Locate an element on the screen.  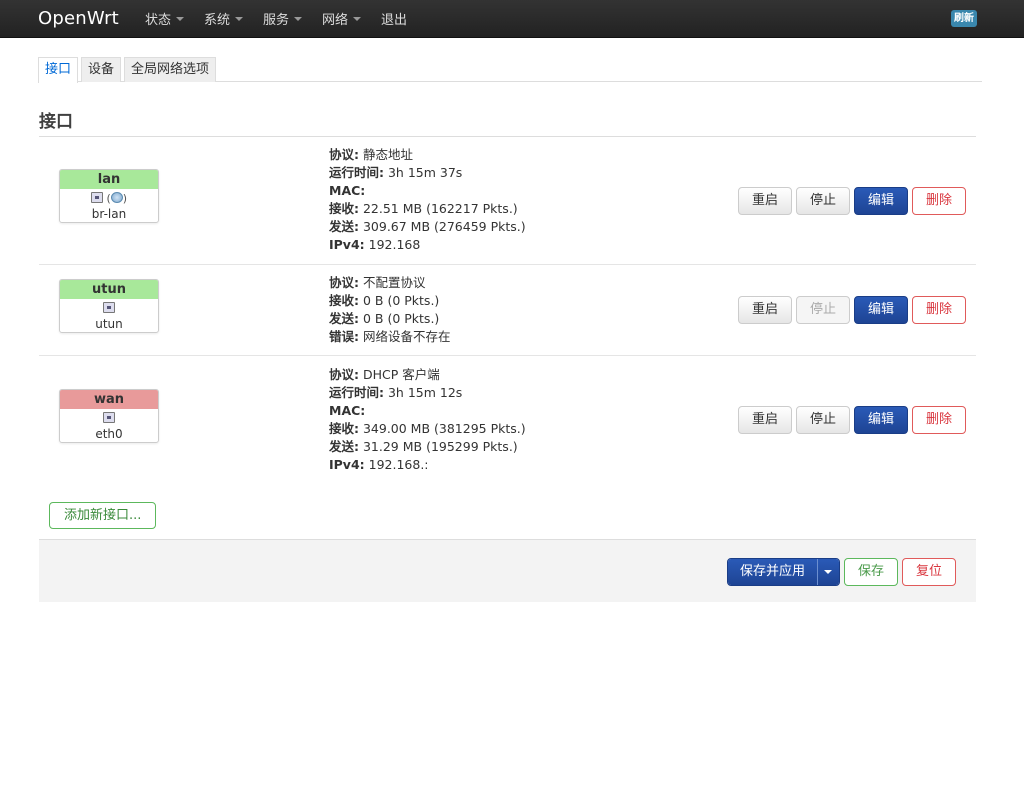
menu-system-label: 系统 is located at coordinates (216, 20).